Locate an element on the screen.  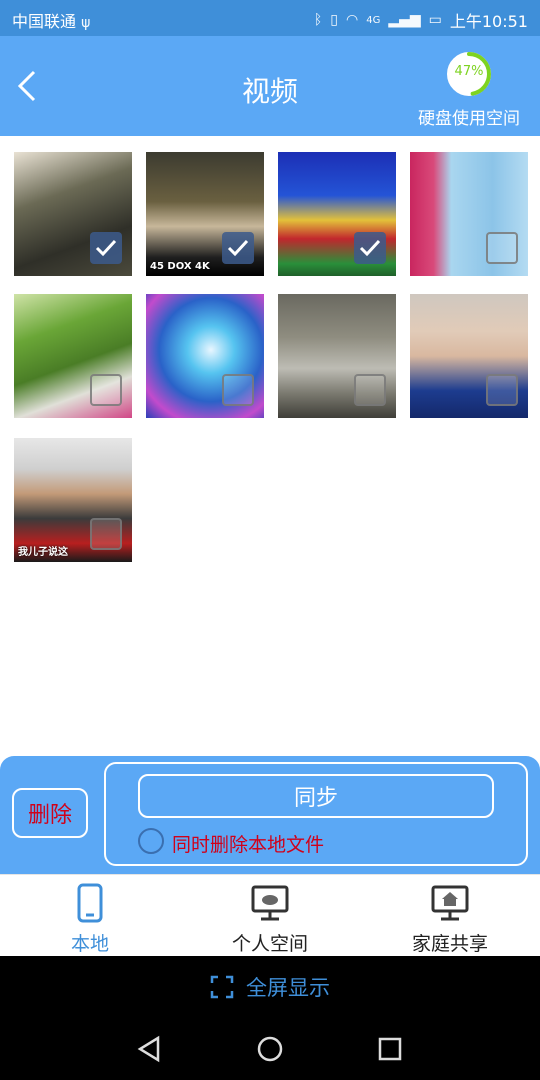
delete-button: 删除 is located at coordinates (50, 813).